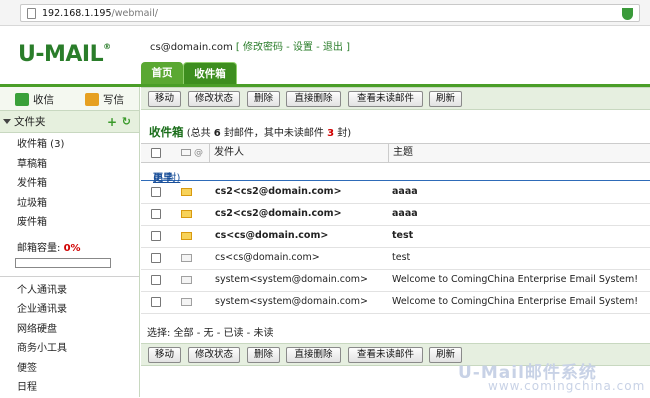 The image size is (650, 398). Describe the element at coordinates (69, 165) in the screenshot. I see `folder-drafts: 草稿箱` at that location.